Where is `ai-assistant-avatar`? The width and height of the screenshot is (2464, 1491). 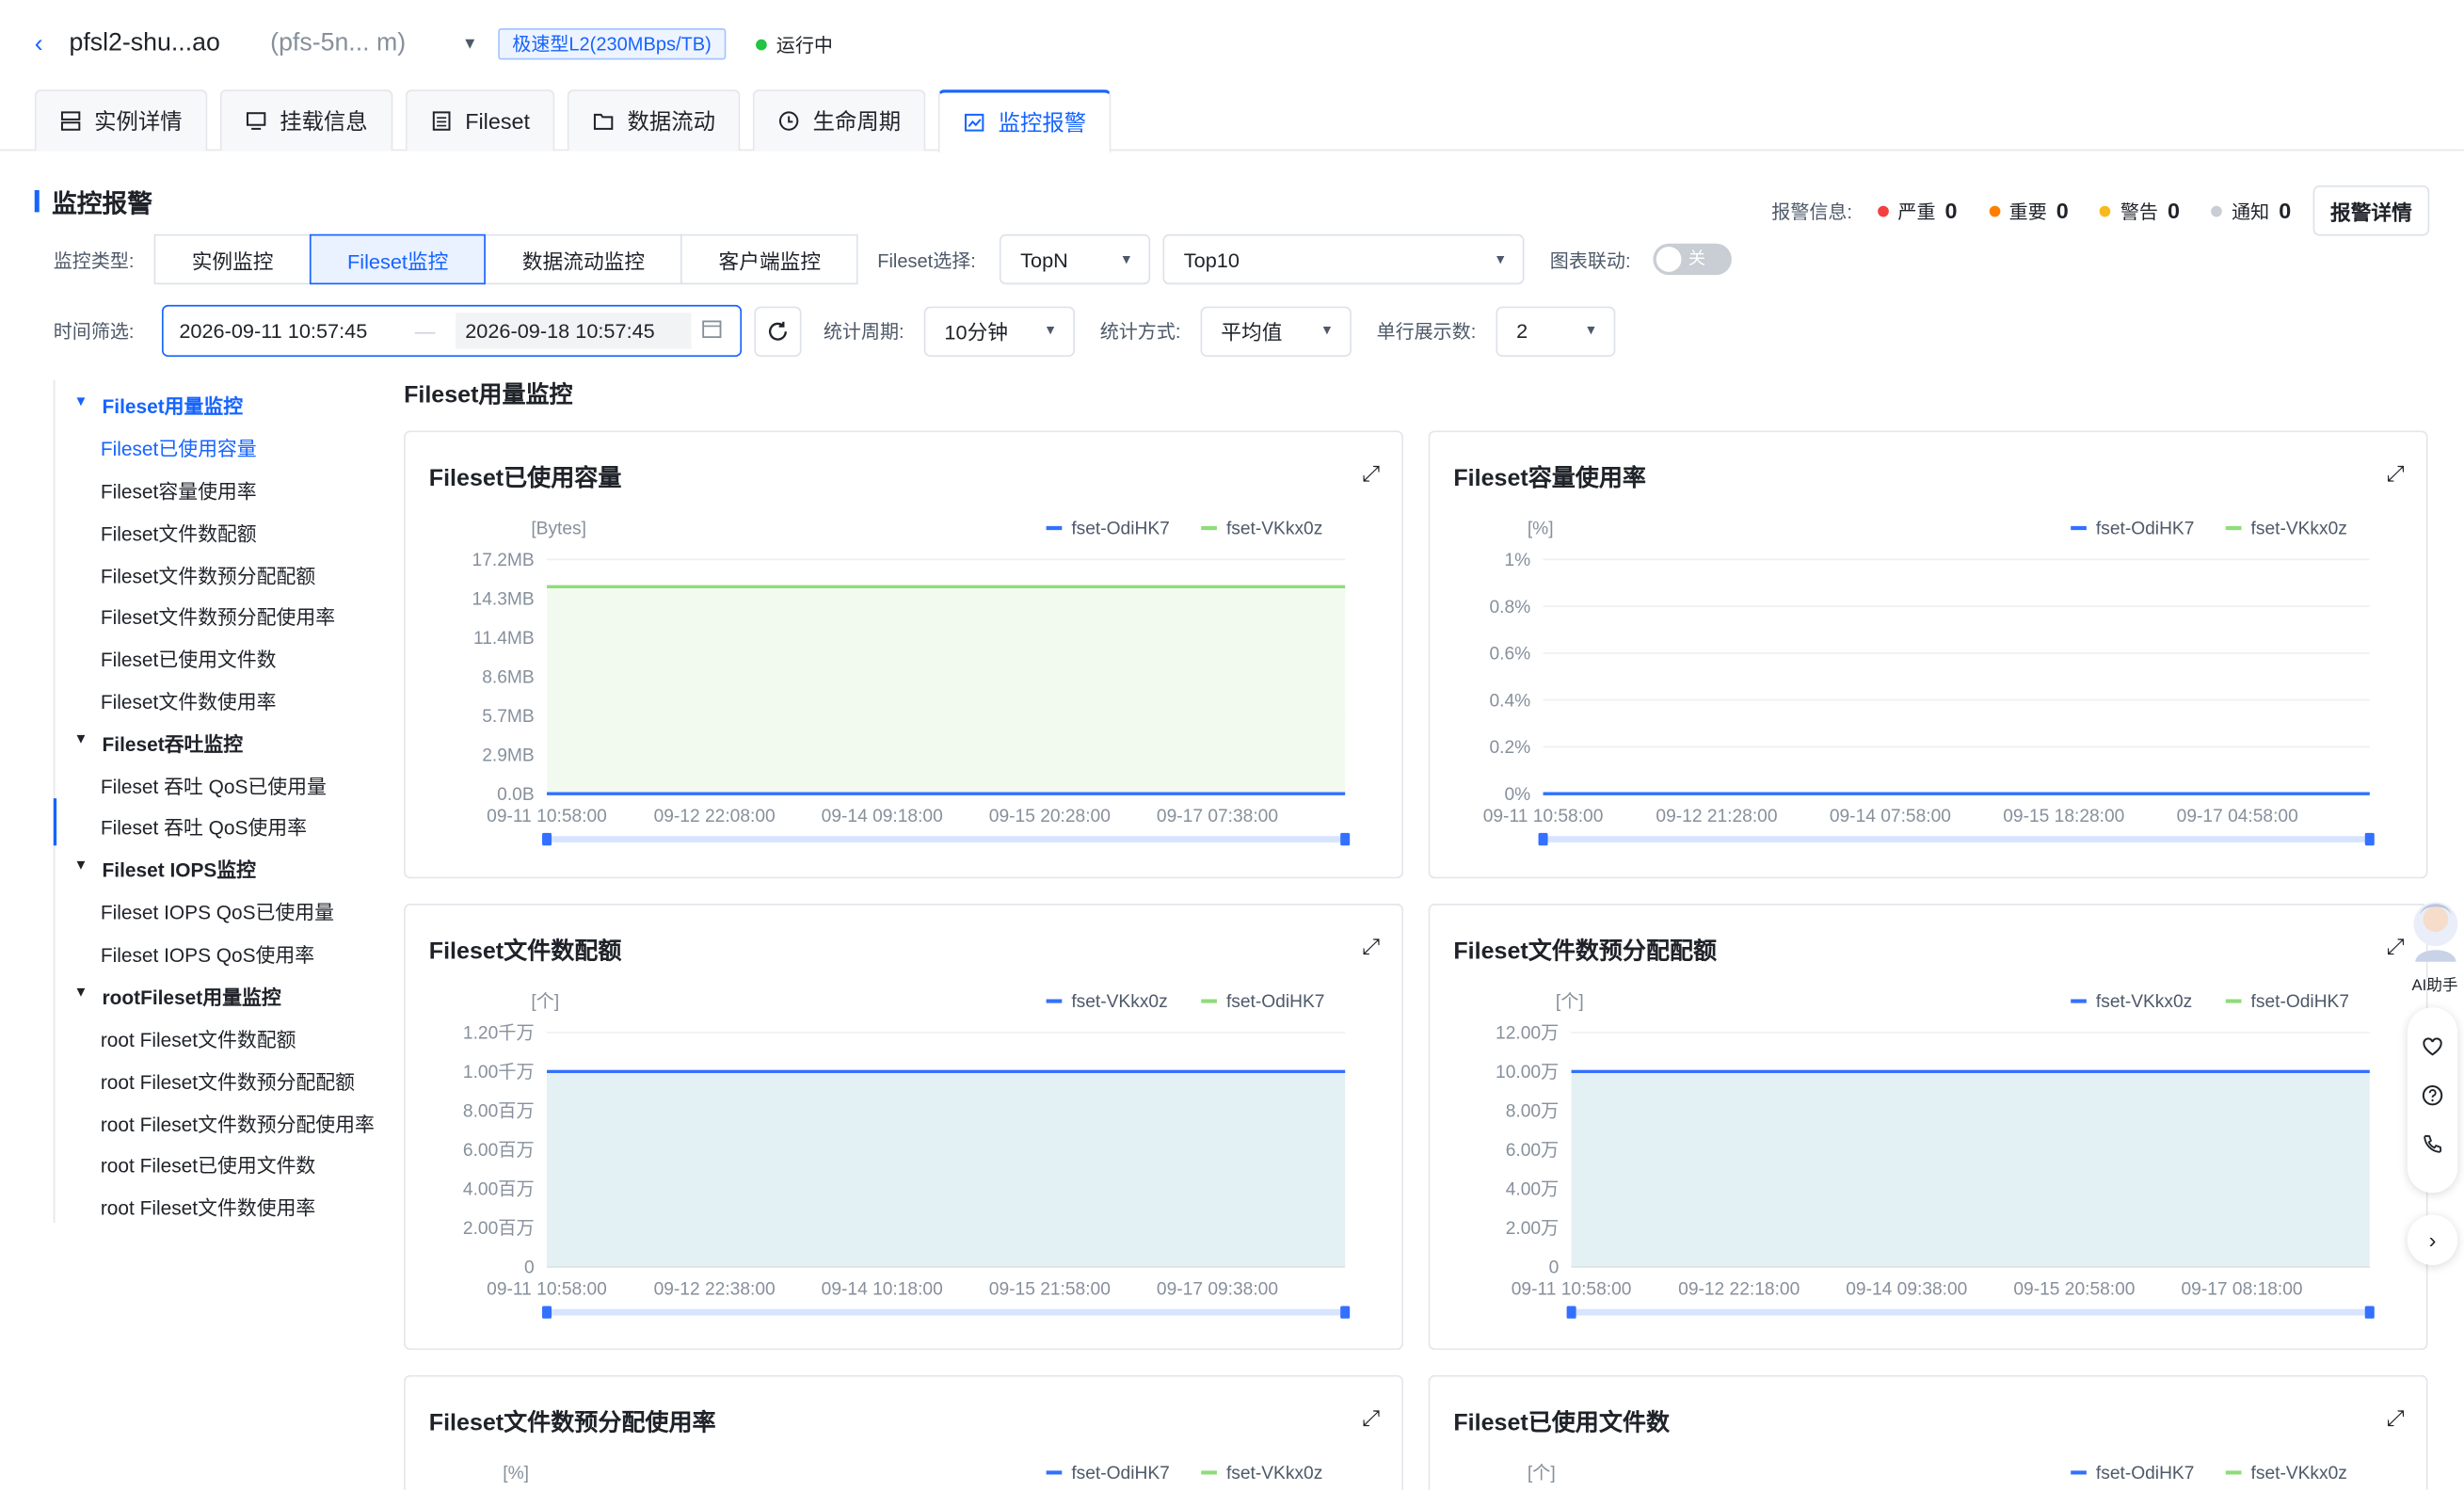 ai-assistant-avatar is located at coordinates (2432, 930).